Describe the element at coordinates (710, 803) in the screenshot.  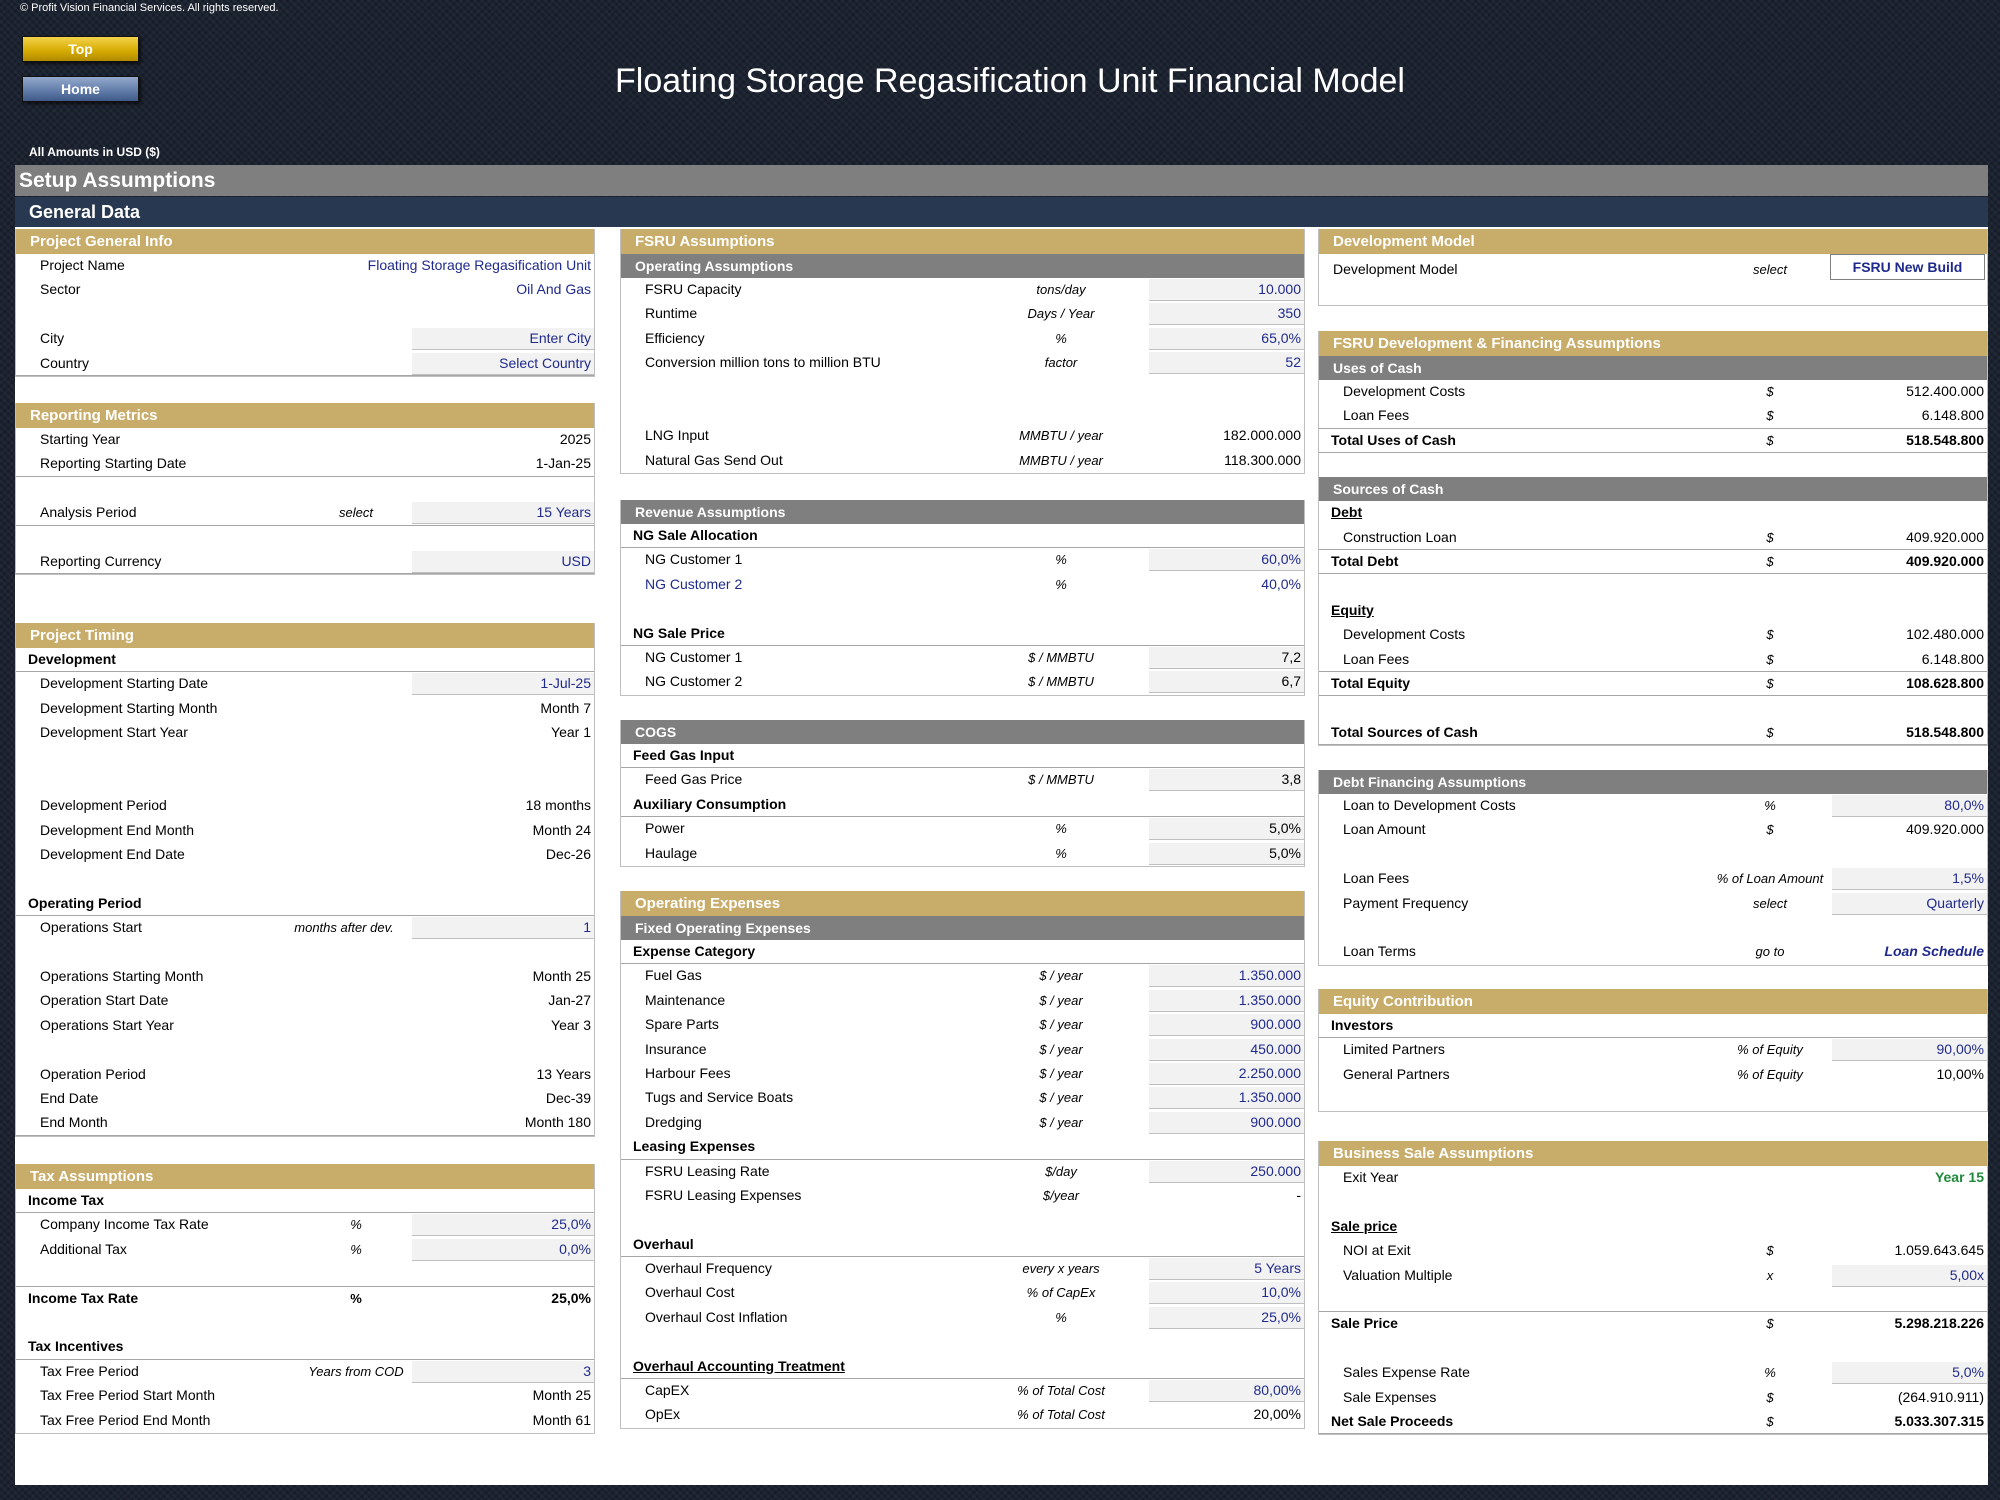
I see `row-label: Auxiliary Consumption` at that location.